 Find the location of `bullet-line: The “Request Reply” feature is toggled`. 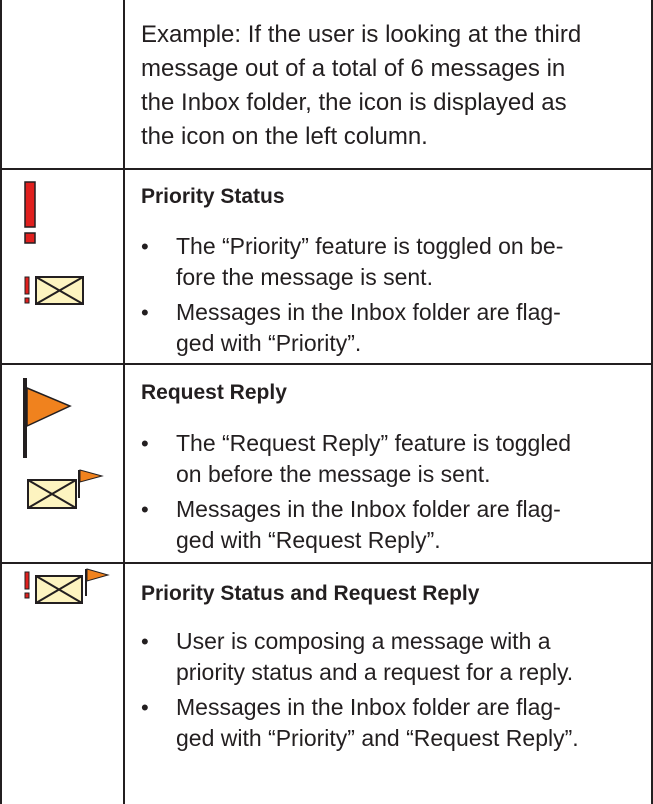

bullet-line: The “Request Reply” feature is toggled is located at coordinates (374, 443).